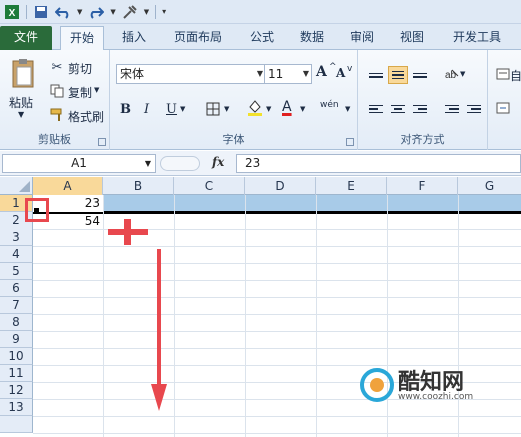  What do you see at coordinates (182, 109) in the screenshot?
I see `underline-dropdown-icon: ▼` at bounding box center [182, 109].